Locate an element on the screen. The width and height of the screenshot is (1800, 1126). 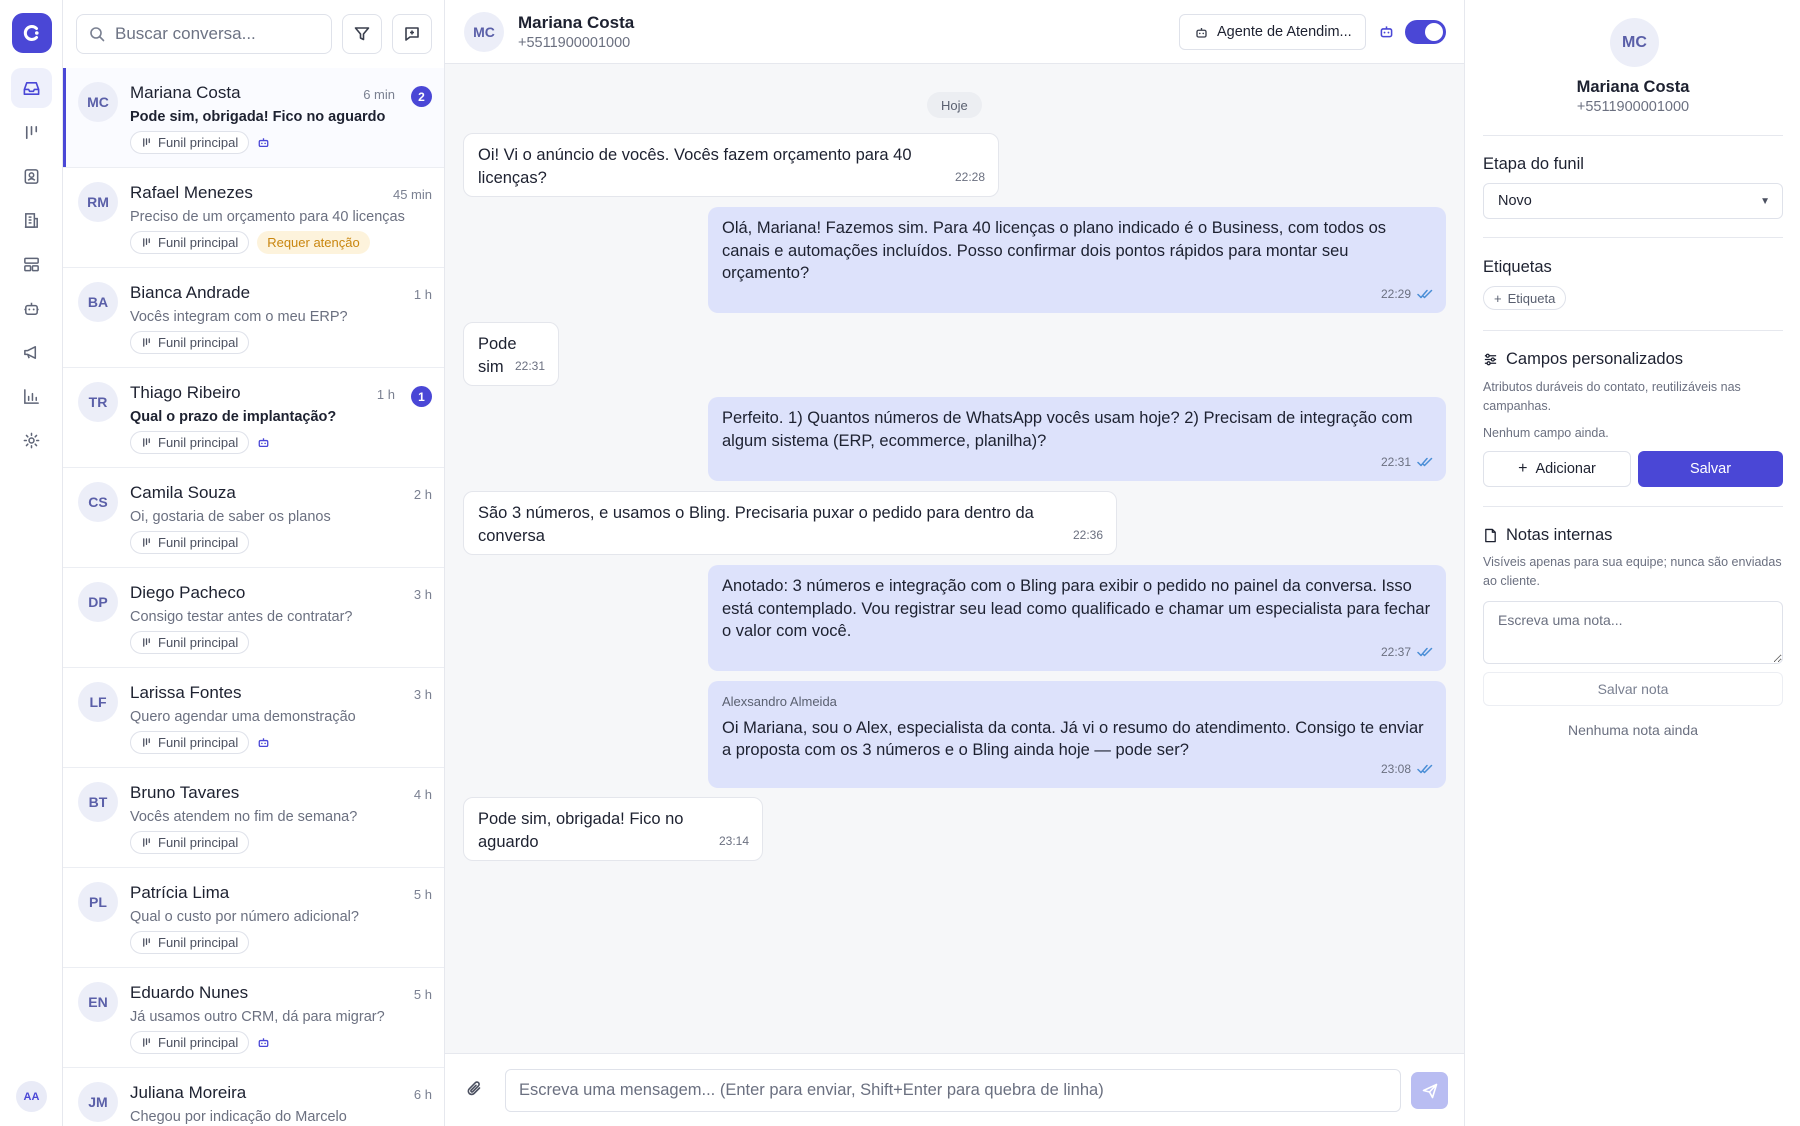
conversation-name: Eduardo Nunes is located at coordinates (189, 992).